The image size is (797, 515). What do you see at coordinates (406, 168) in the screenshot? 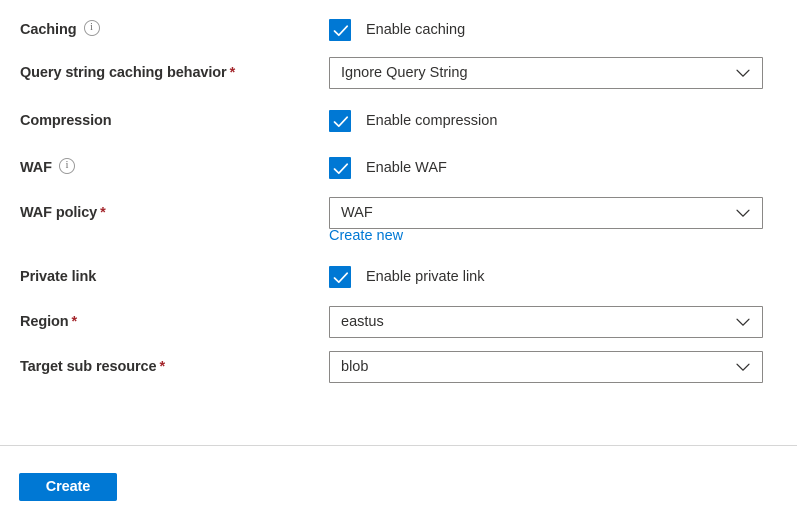
I see `enable-waf-label: Enable WAF` at bounding box center [406, 168].